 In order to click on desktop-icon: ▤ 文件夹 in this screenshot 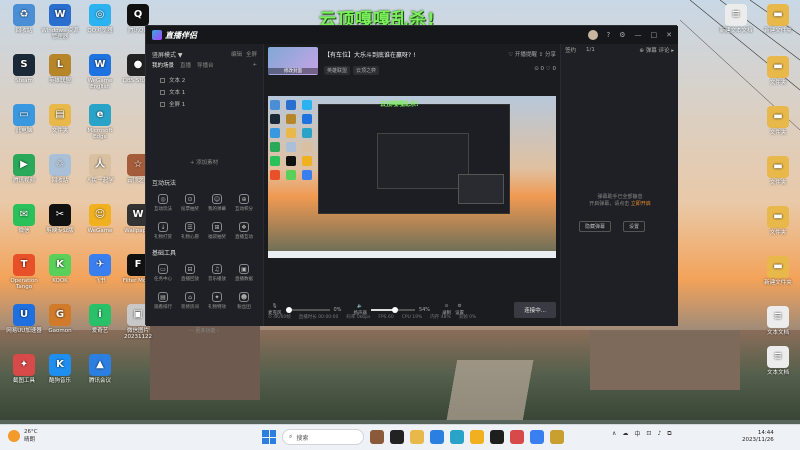, I will do `click(60, 119)`.